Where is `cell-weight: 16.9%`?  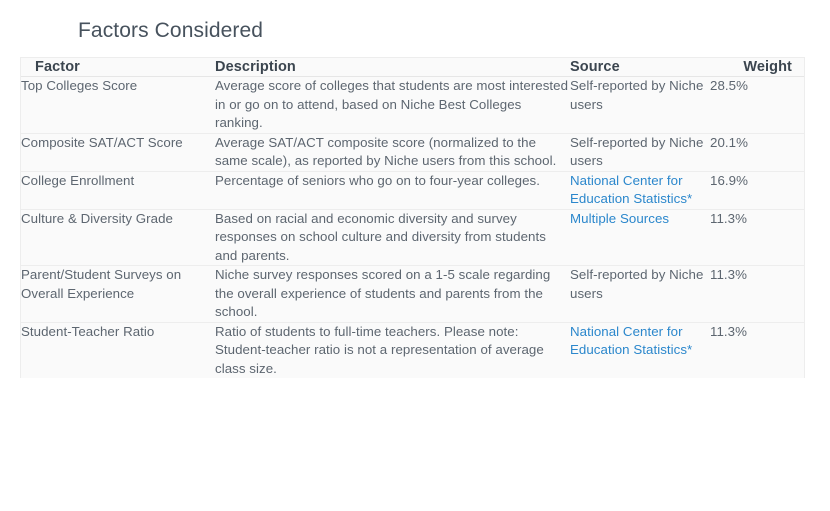
cell-weight: 16.9% is located at coordinates (729, 180).